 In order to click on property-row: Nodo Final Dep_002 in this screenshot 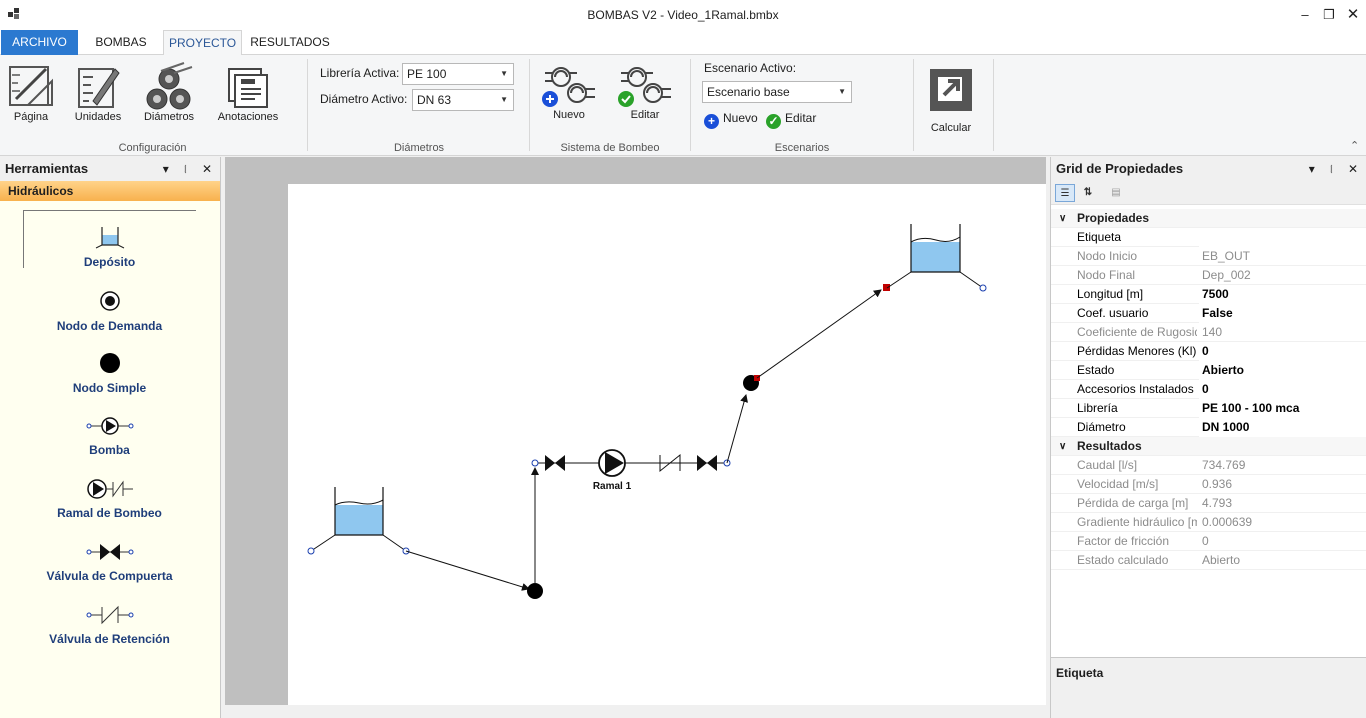, I will do `click(1208, 275)`.